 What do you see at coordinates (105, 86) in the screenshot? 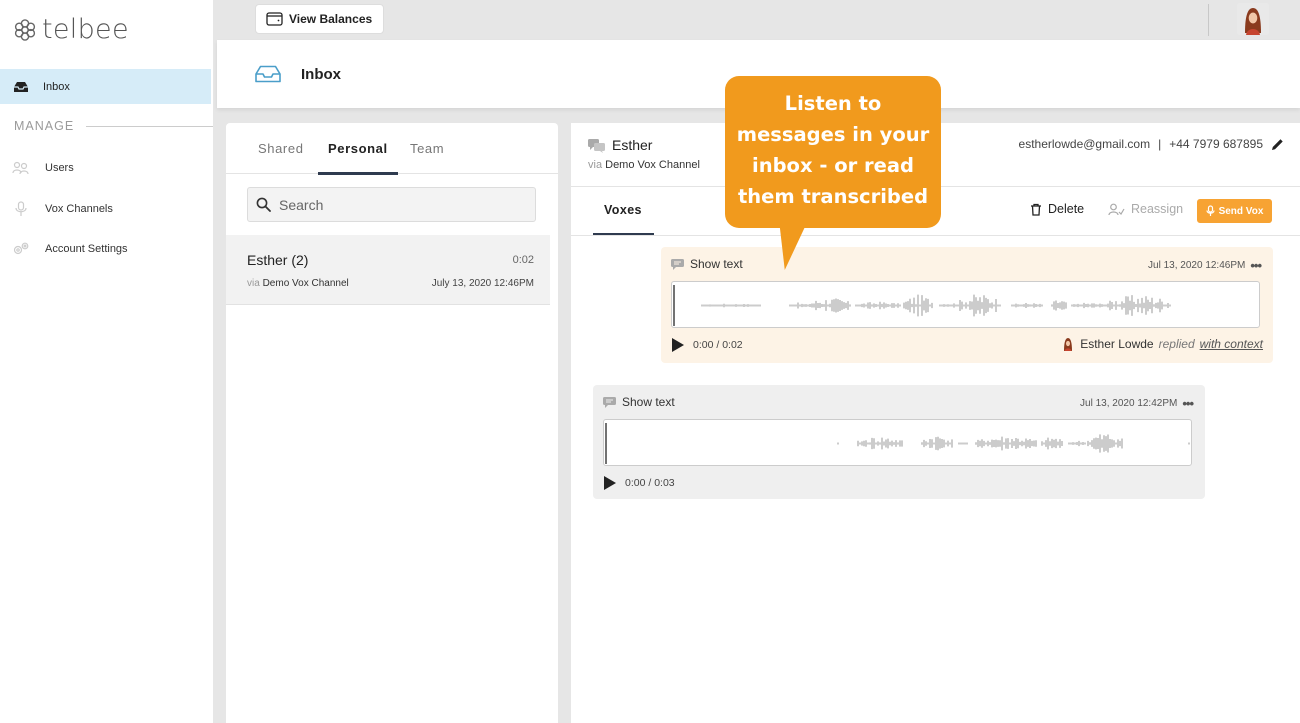
I see `sidebar-item-inbox: Inbox` at bounding box center [105, 86].